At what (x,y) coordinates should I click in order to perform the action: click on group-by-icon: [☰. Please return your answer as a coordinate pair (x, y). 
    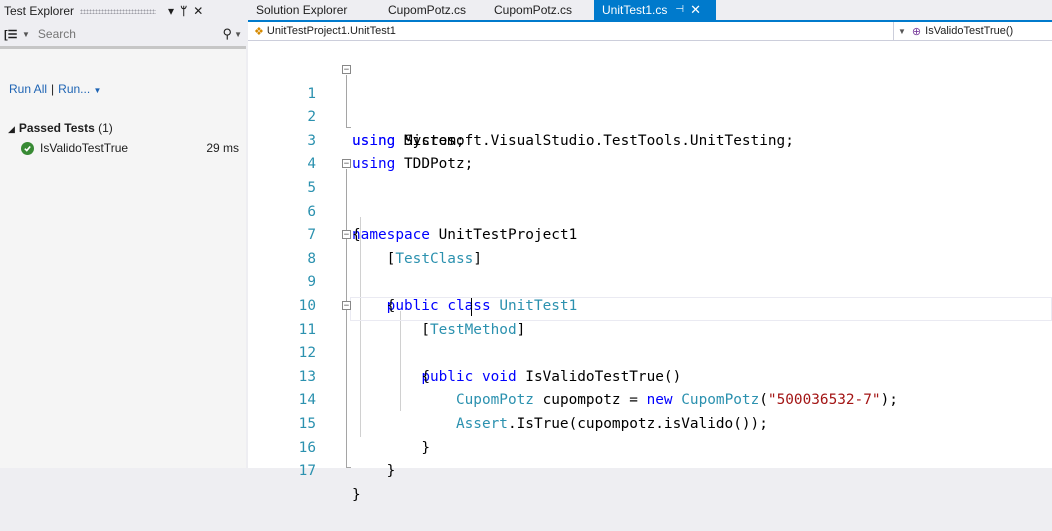
    Looking at the image, I should click on (12, 34).